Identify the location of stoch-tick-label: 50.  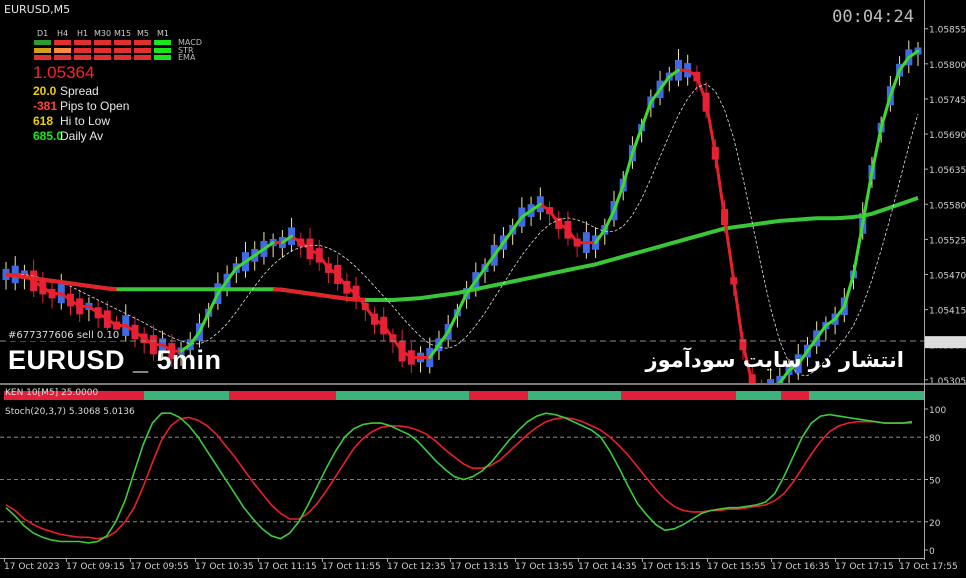
(935, 482).